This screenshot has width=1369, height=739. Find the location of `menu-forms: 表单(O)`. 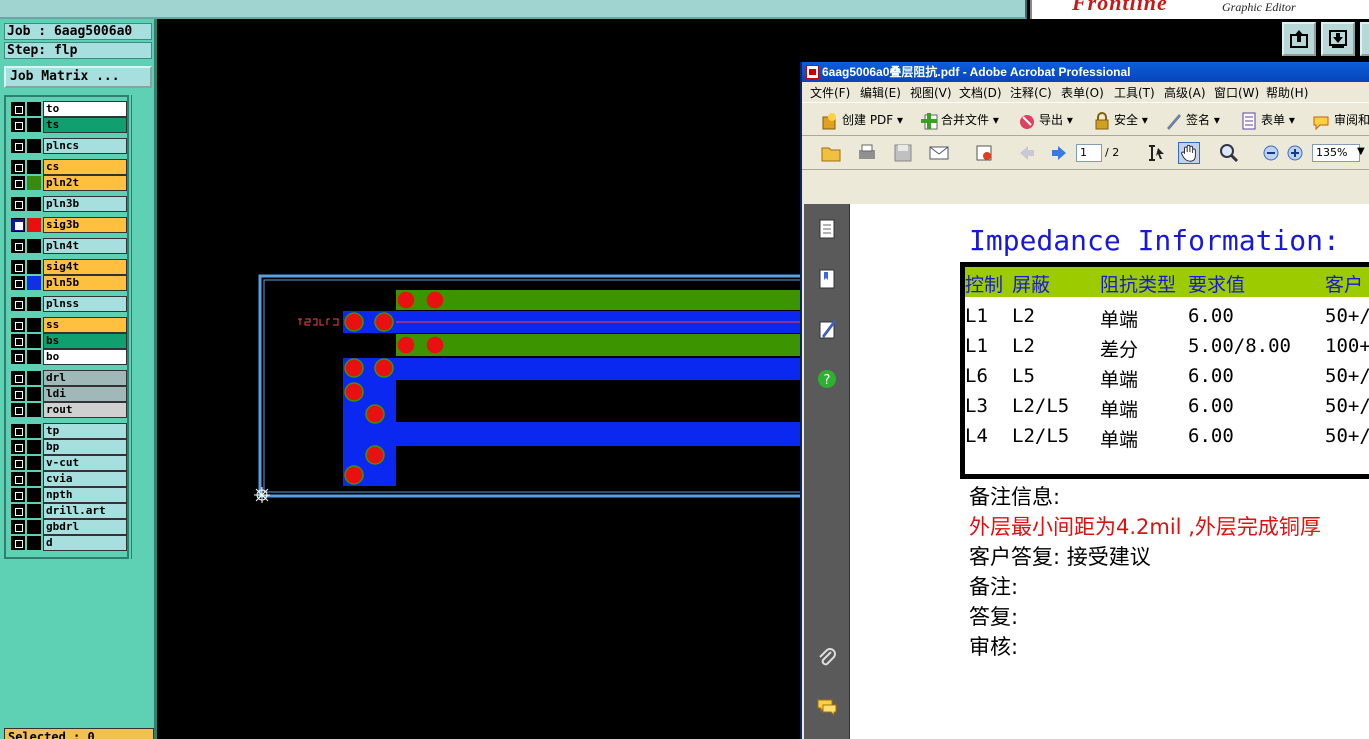

menu-forms: 表单(O) is located at coordinates (1082, 92).